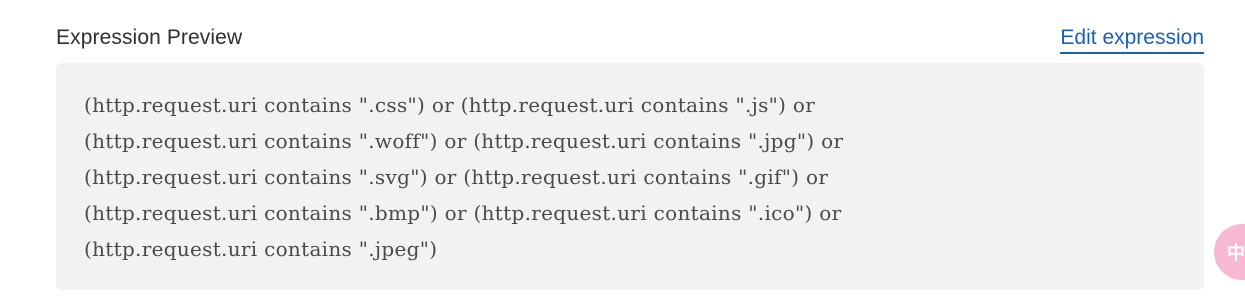 This screenshot has height=308, width=1245. I want to click on translate-icon: 中, so click(1229, 252).